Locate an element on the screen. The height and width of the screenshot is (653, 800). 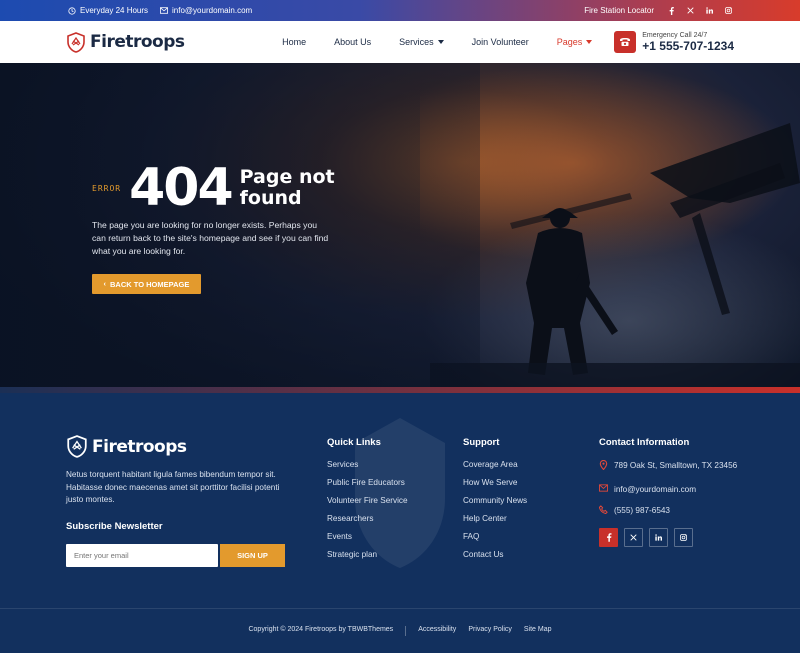
footer-divider is located at coordinates (400, 608).